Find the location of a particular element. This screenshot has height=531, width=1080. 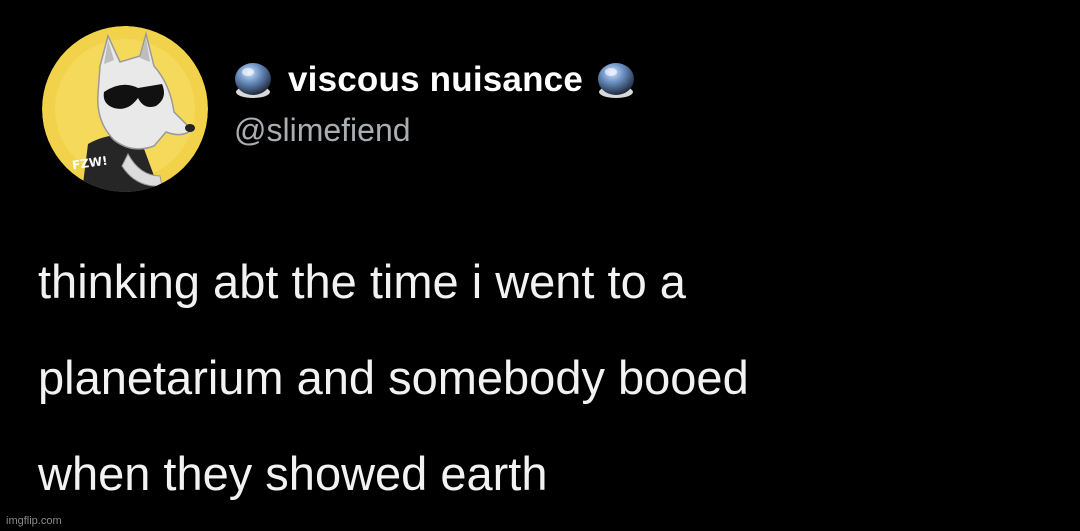

author-display-name: viscous nuisance is located at coordinates (435, 80).